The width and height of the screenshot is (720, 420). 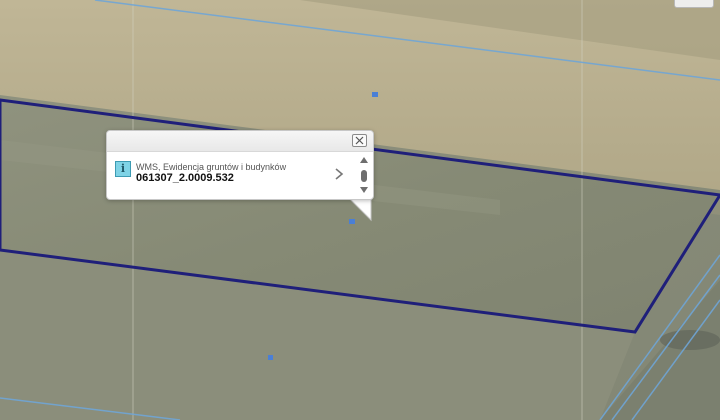 I want to click on parcel-id: 061307_2.0009.532, so click(x=185, y=178).